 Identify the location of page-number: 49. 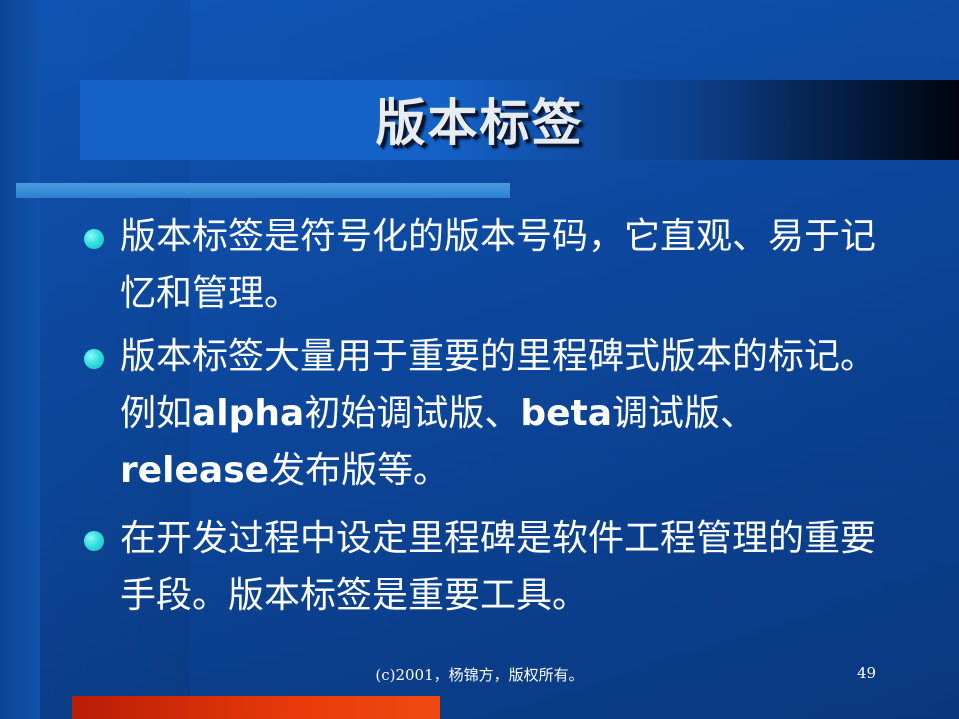
(867, 673).